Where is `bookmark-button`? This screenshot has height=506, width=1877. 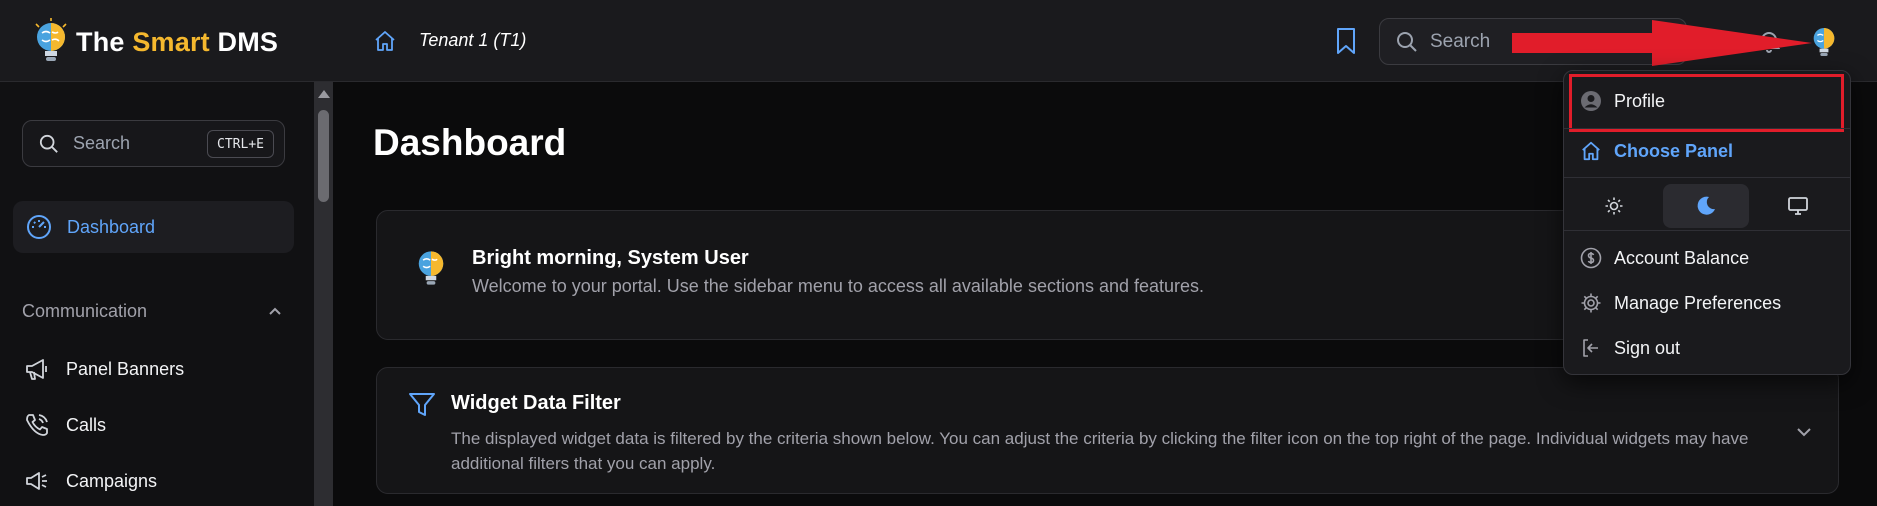
bookmark-button is located at coordinates (1346, 41).